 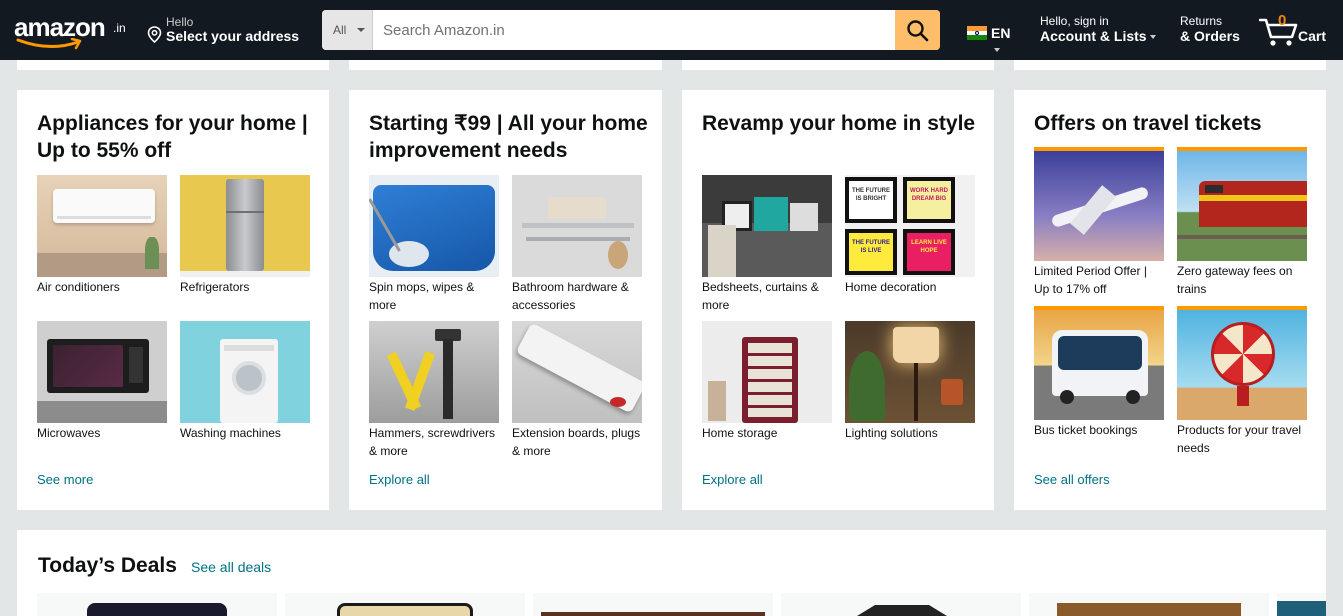 I want to click on tile-caption: Limited Period Offer | Up to 17% off, so click(x=1090, y=280).